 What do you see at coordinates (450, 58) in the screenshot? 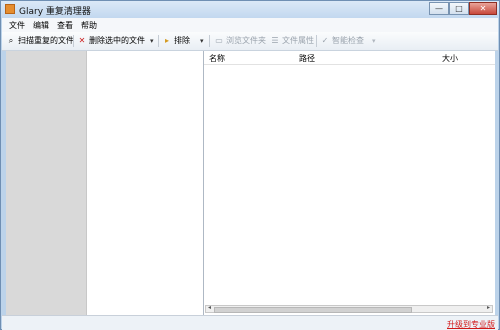
I see `column-size-header: 大小` at bounding box center [450, 58].